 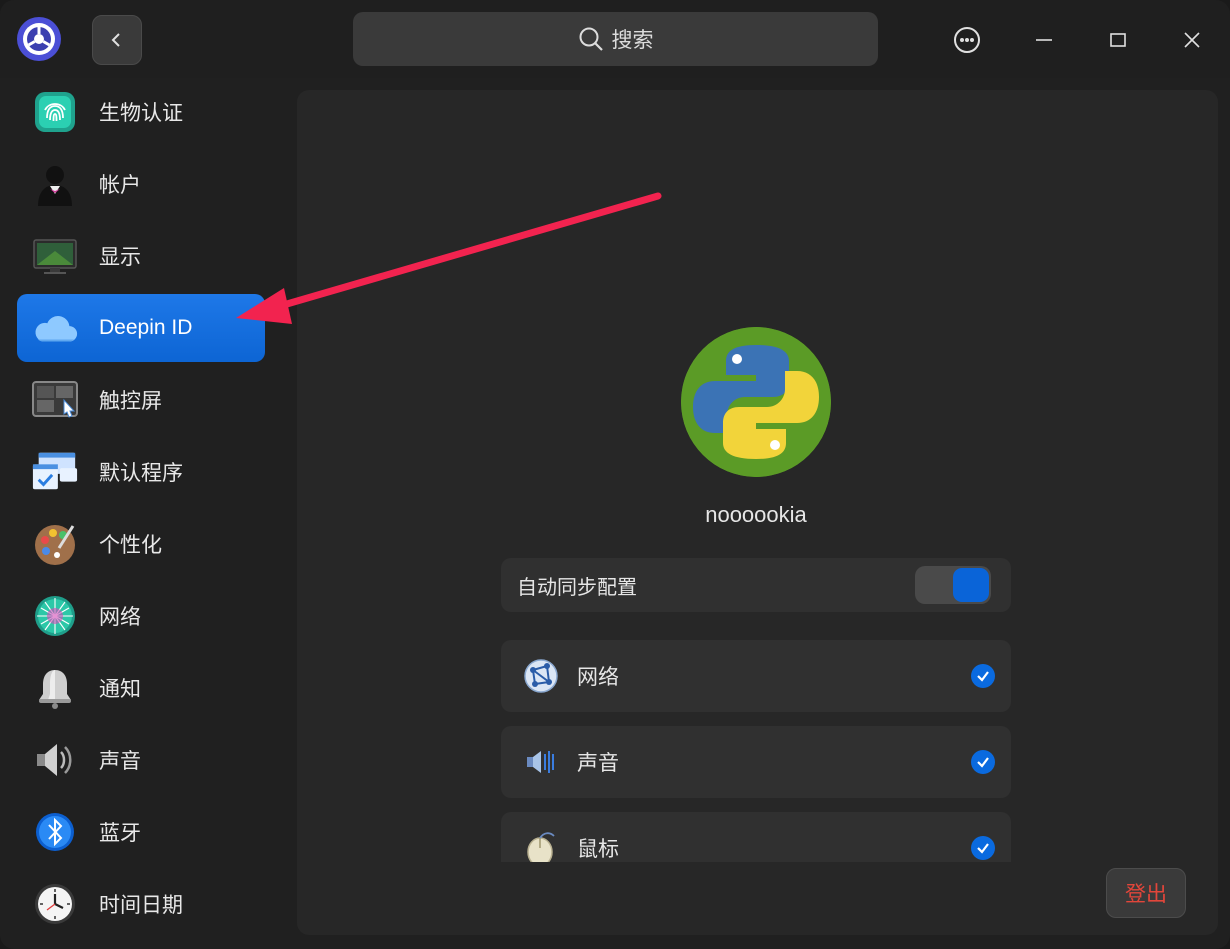 I want to click on sidebar-item-touchscreen: 触控屏, so click(x=141, y=400).